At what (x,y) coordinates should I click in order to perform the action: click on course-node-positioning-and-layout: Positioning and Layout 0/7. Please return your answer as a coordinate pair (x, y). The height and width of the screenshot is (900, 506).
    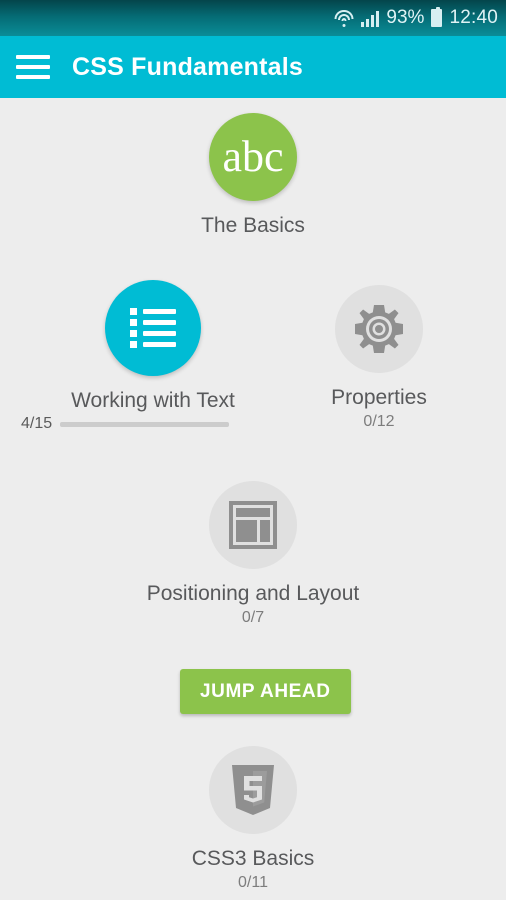
    Looking at the image, I should click on (253, 554).